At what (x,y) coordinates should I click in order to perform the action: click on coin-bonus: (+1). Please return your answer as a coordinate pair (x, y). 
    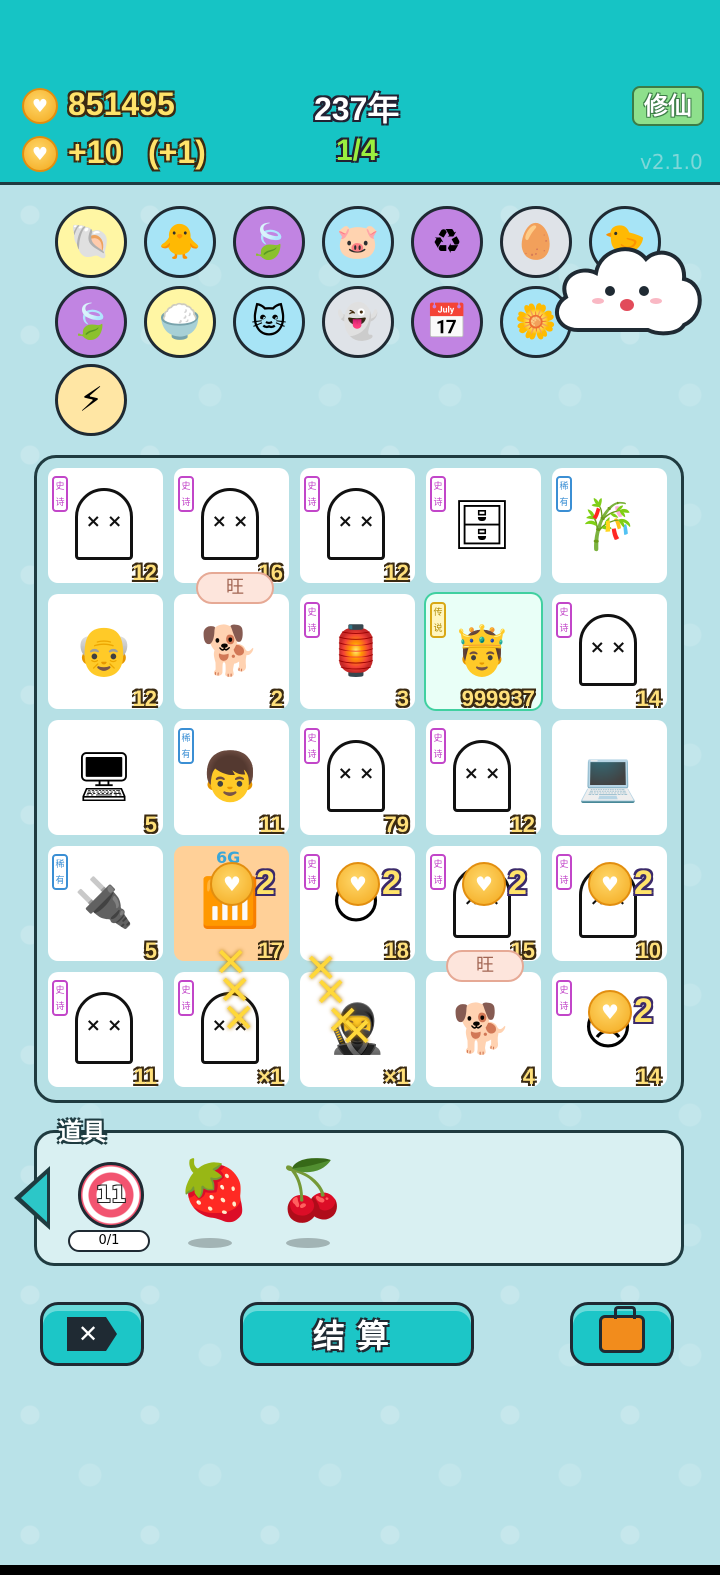
    Looking at the image, I should click on (177, 152).